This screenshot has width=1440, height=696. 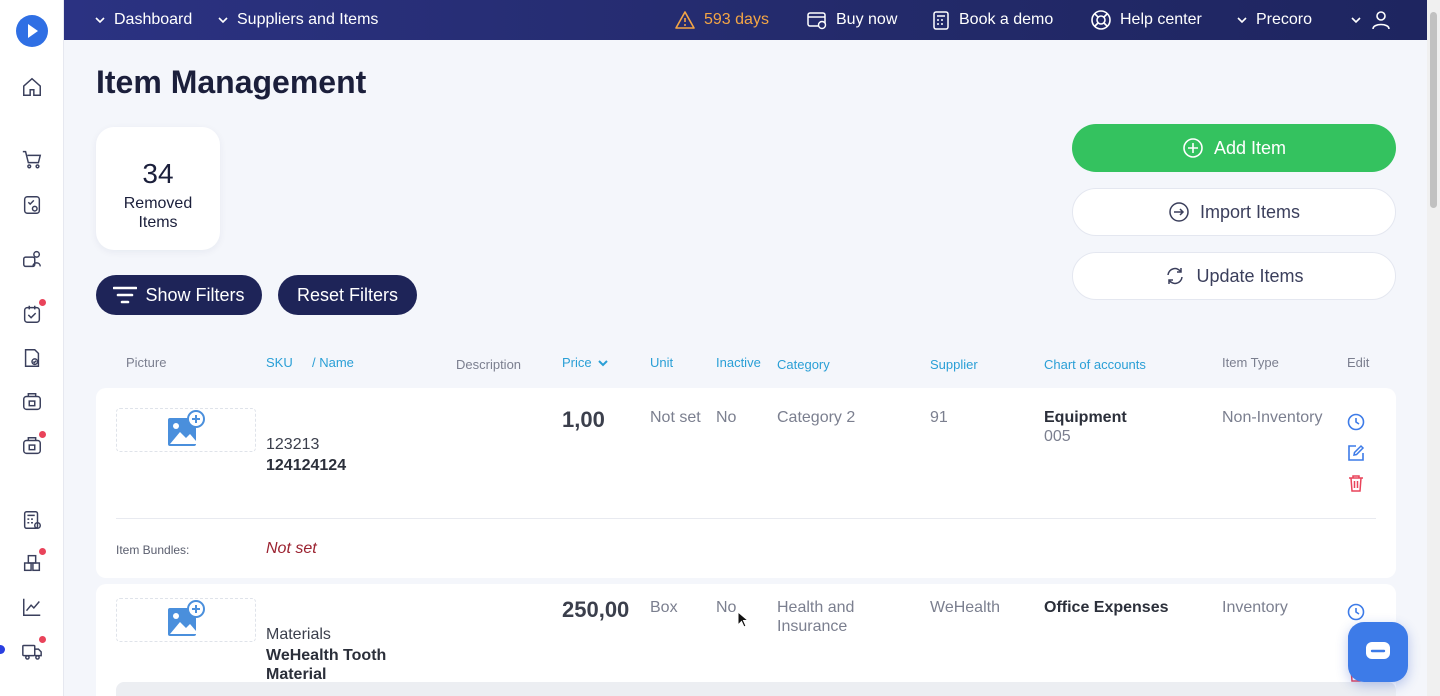 What do you see at coordinates (33, 312) in the screenshot?
I see `approvals-icon` at bounding box center [33, 312].